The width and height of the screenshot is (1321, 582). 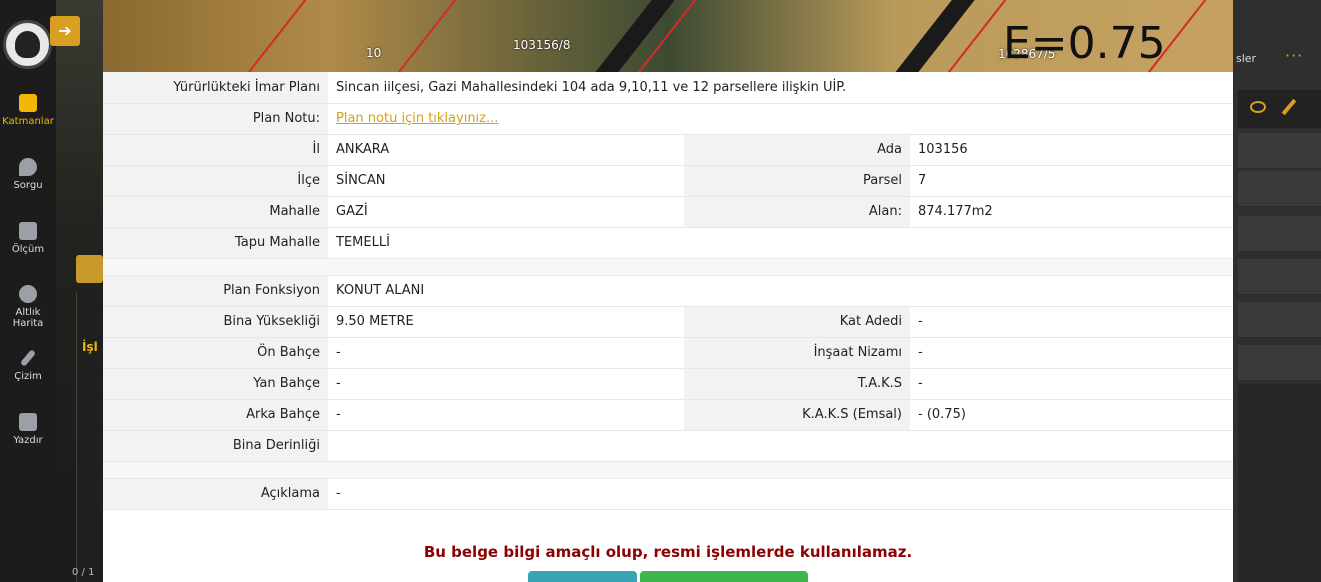 I want to click on table-row: Tapu Mahalle TEMELLİ, so click(x=668, y=243).